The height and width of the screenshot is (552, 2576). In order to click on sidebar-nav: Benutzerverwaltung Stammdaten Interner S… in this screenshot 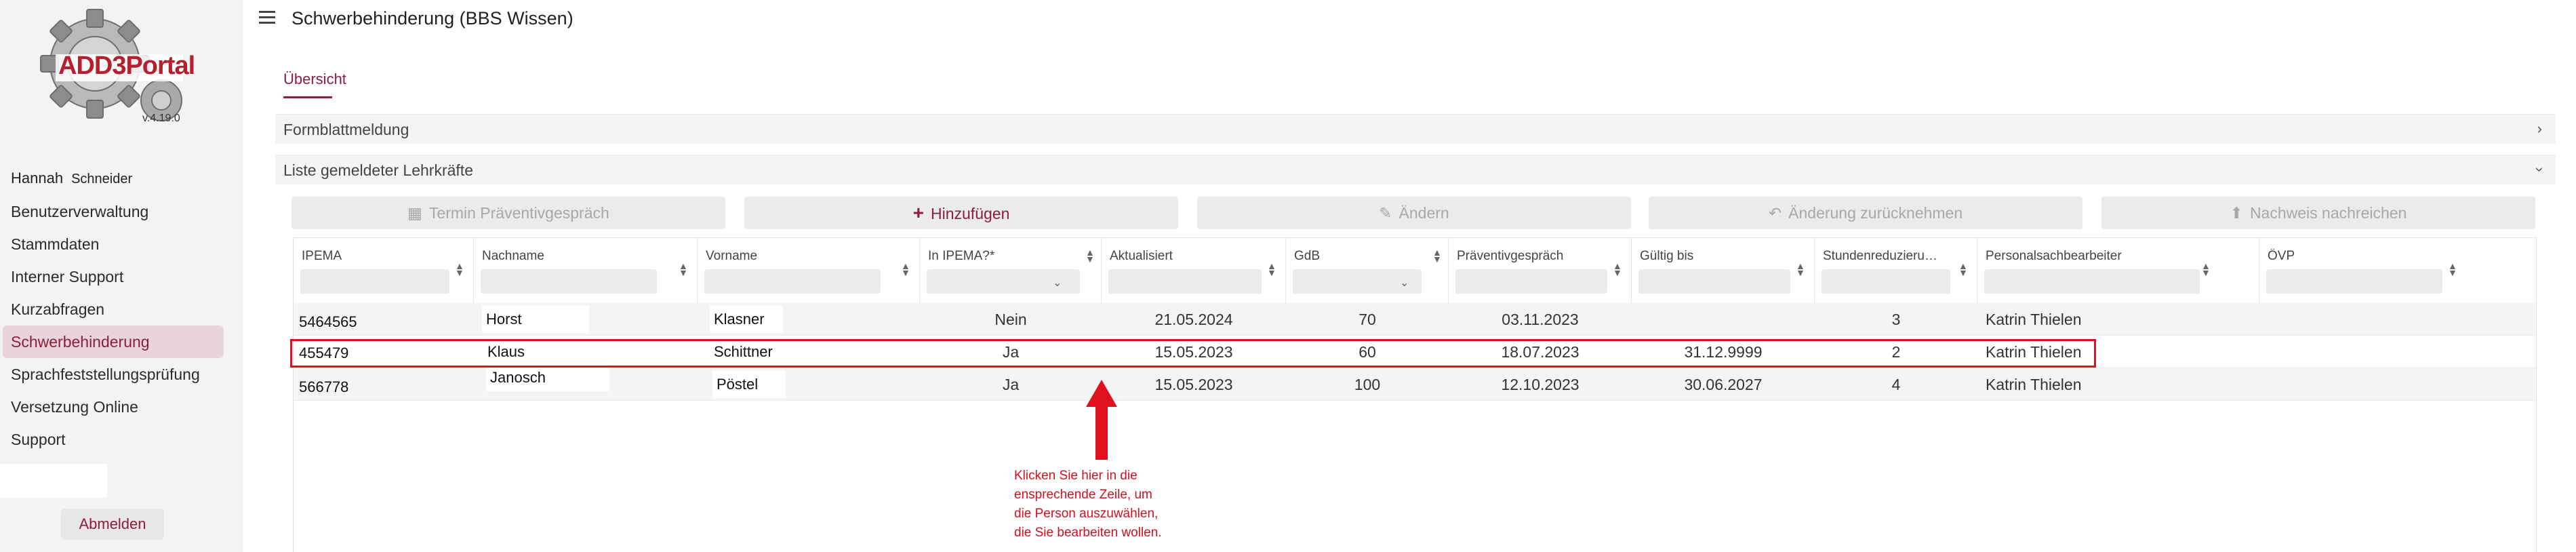, I will do `click(121, 325)`.